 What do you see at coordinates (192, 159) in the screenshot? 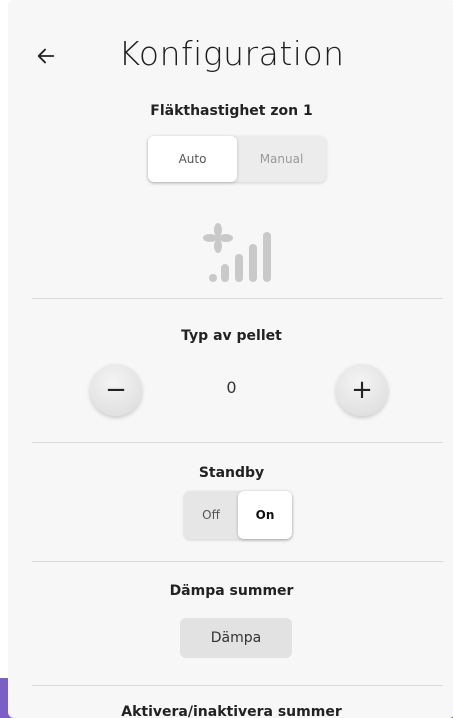
I see `fan-mode-auto-option: Auto` at bounding box center [192, 159].